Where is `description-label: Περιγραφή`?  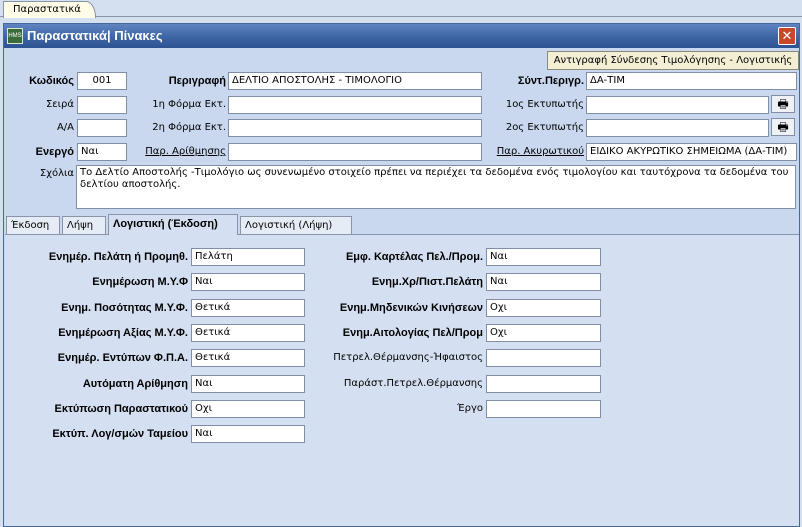 description-label: Περιγραφή is located at coordinates (197, 81).